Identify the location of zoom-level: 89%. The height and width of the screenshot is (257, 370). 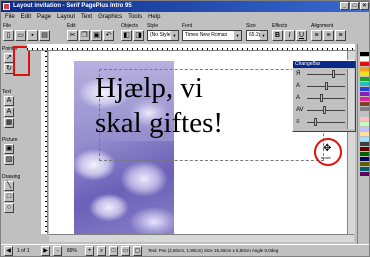
(72, 251).